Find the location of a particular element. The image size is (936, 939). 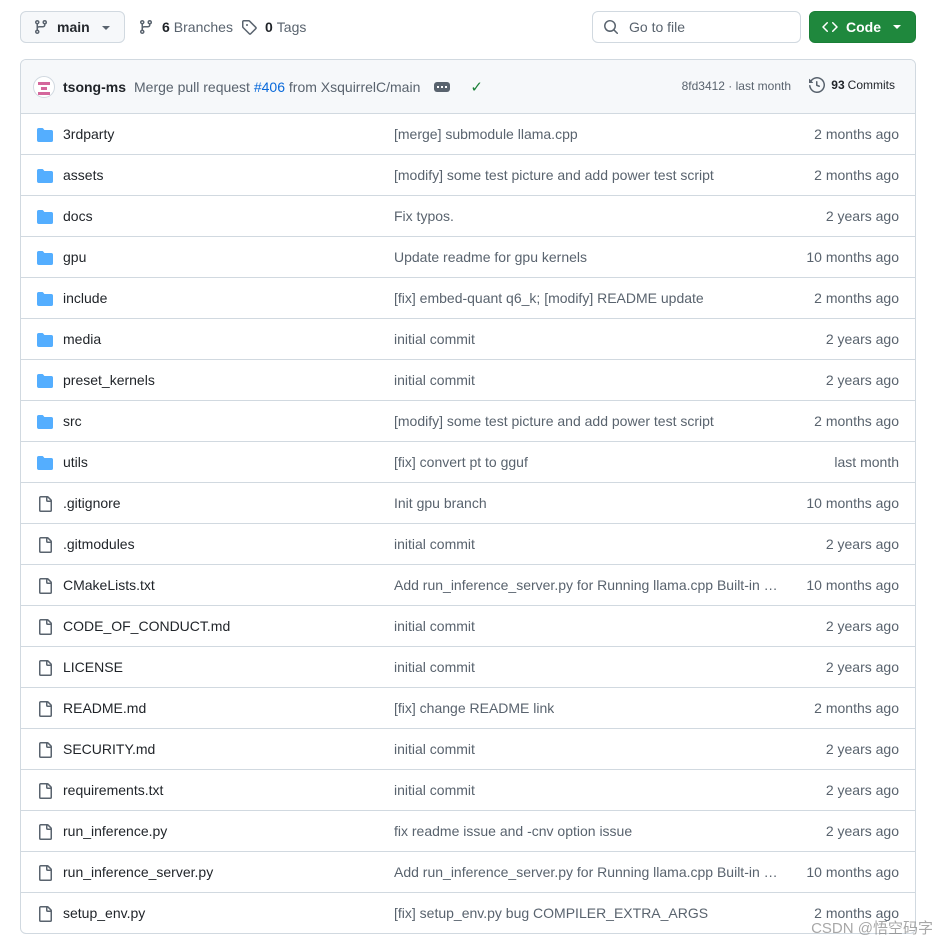

file-commit-message: fix readme issue and -cnv option issue is located at coordinates (513, 831).